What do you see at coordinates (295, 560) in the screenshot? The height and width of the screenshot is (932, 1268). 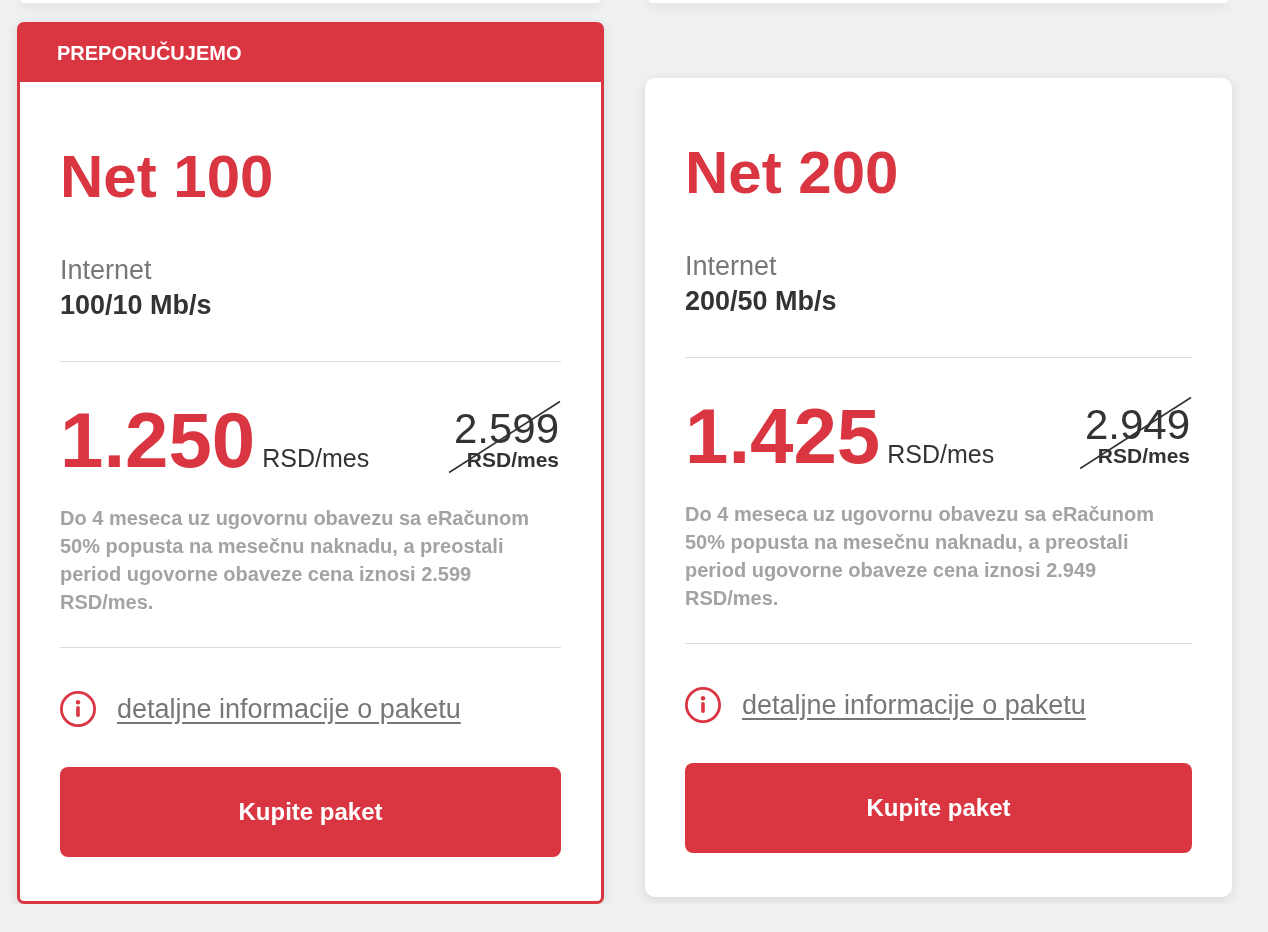 I see `plan-note: Do 4 meseca uz ugovornu obavezu sa eRačunom 50% popusta na mesečnu naknadu, a preostali period ugovorne obaveze cena iznosi 2.599 RSD/mes.` at bounding box center [295, 560].